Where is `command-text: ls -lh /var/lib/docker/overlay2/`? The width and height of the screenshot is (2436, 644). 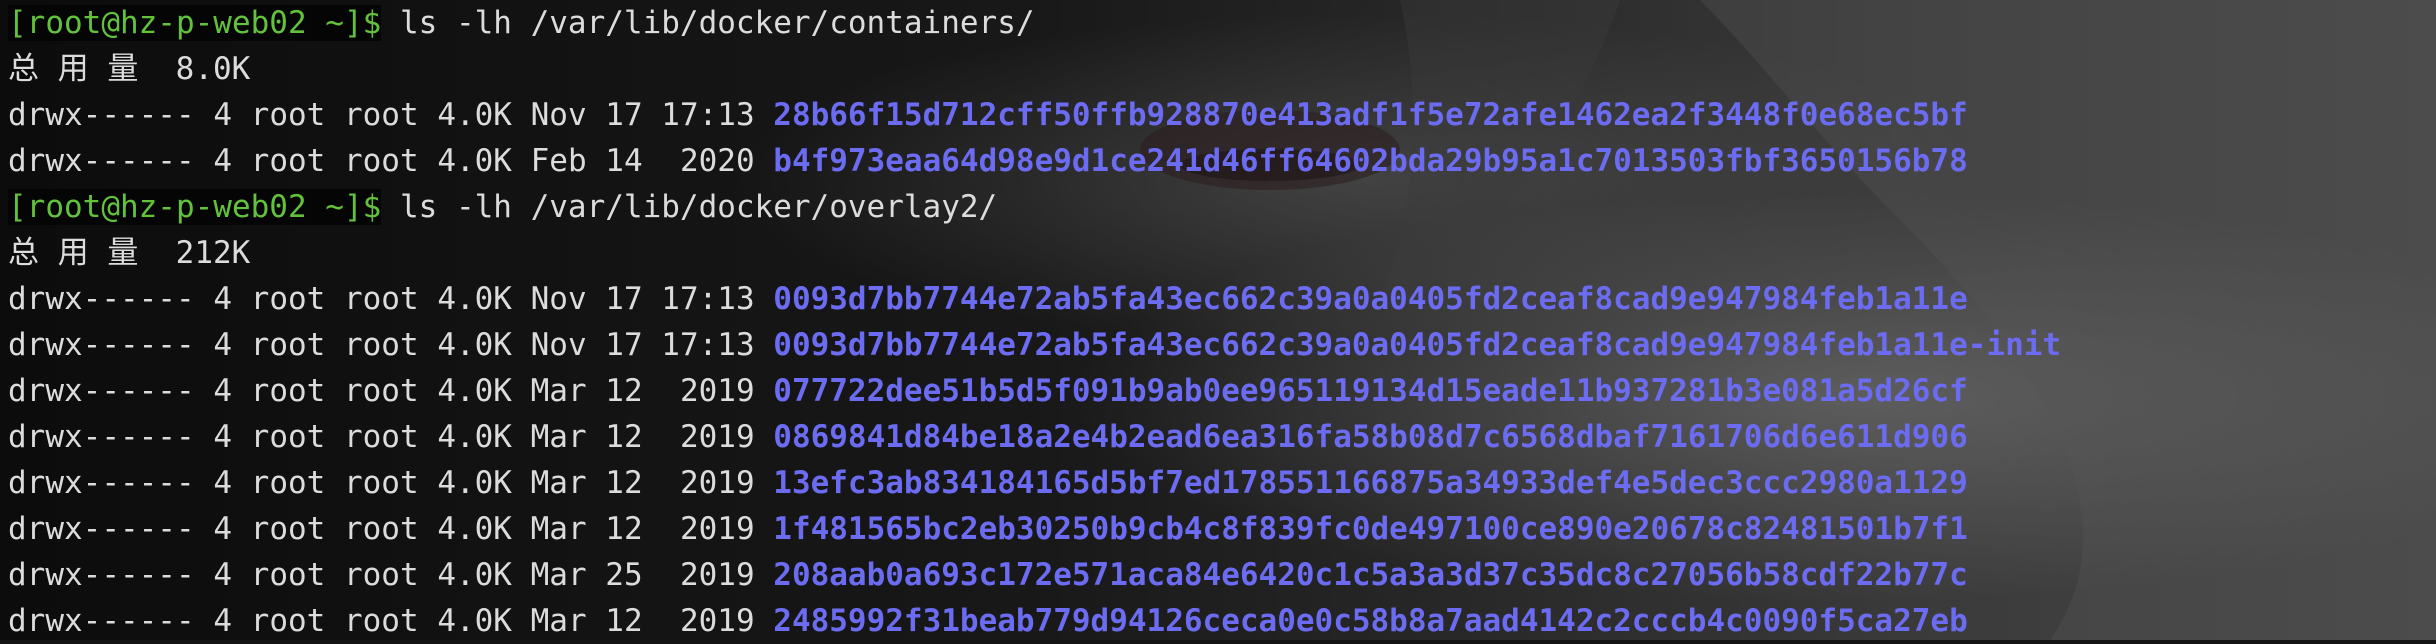 command-text: ls -lh /var/lib/docker/overlay2/ is located at coordinates (698, 207).